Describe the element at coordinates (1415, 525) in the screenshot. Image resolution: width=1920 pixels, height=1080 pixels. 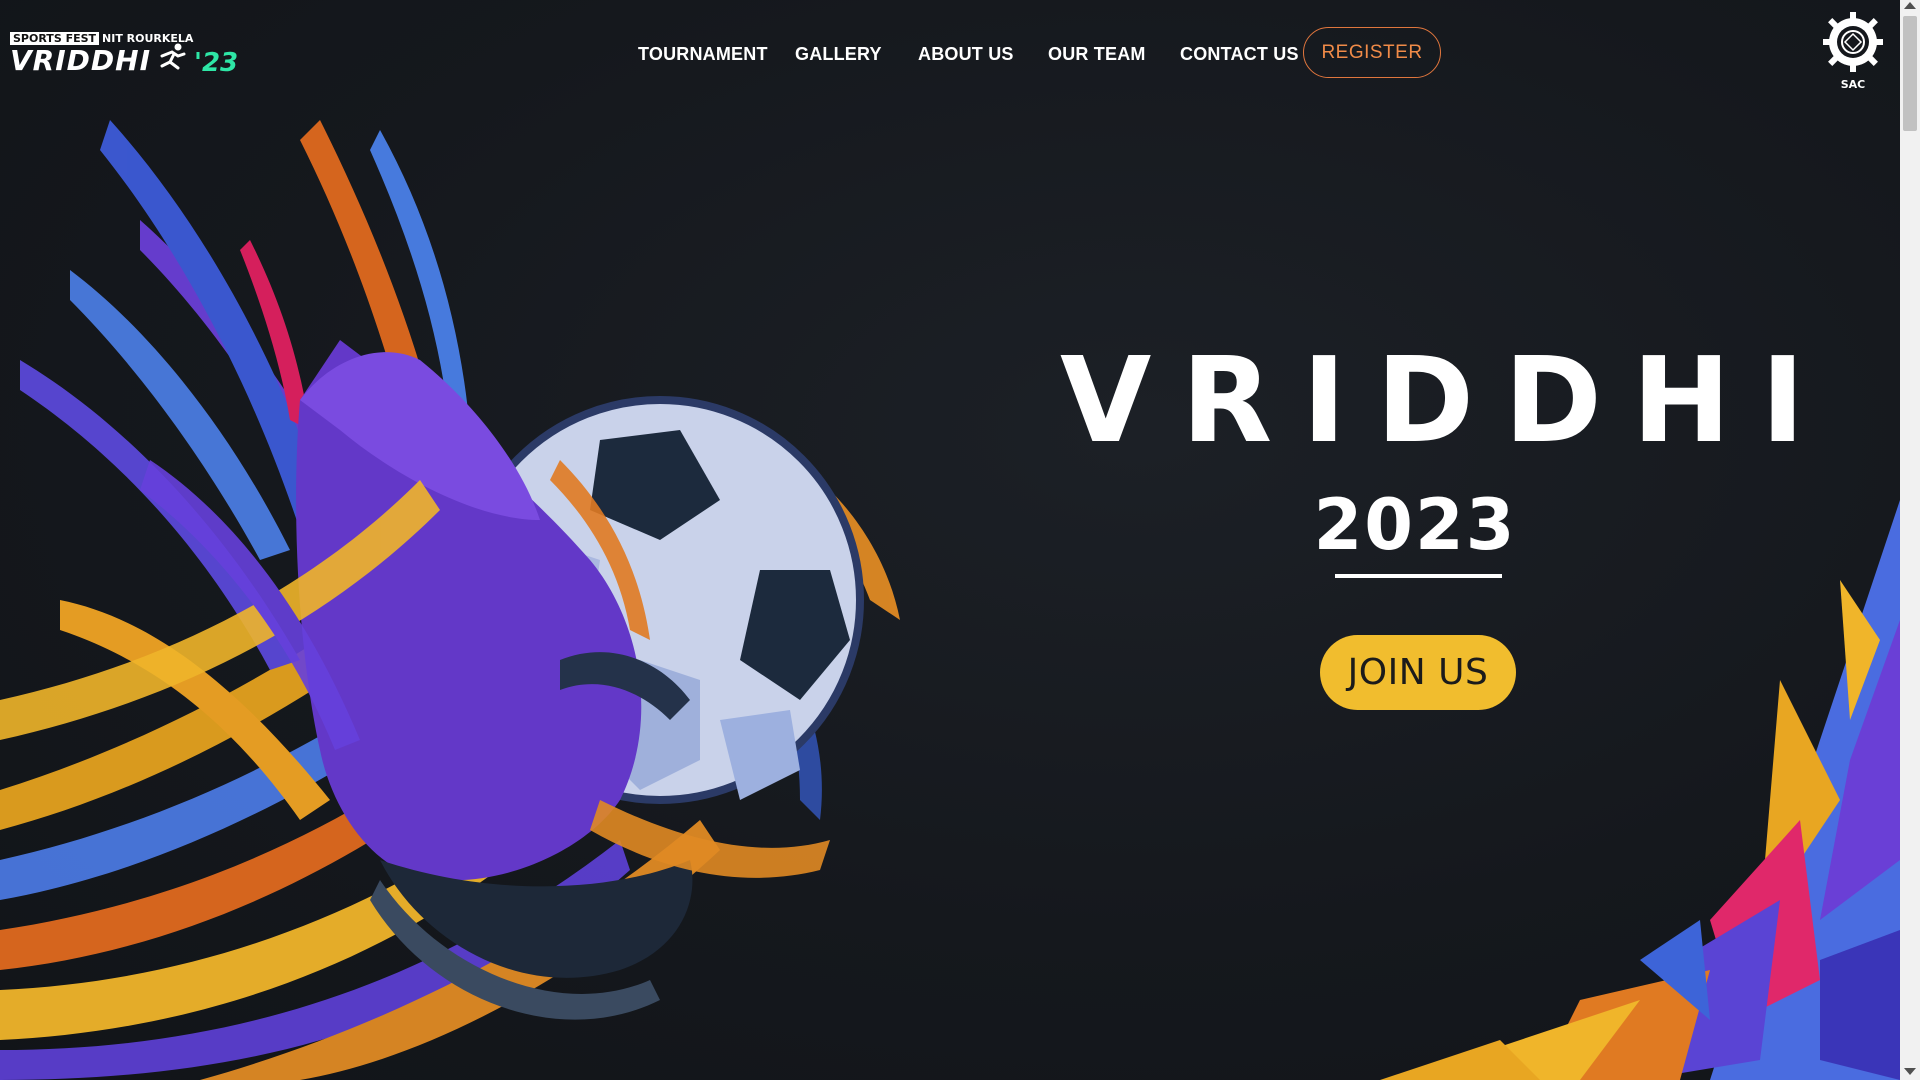
I see `hero-year: 2023` at that location.